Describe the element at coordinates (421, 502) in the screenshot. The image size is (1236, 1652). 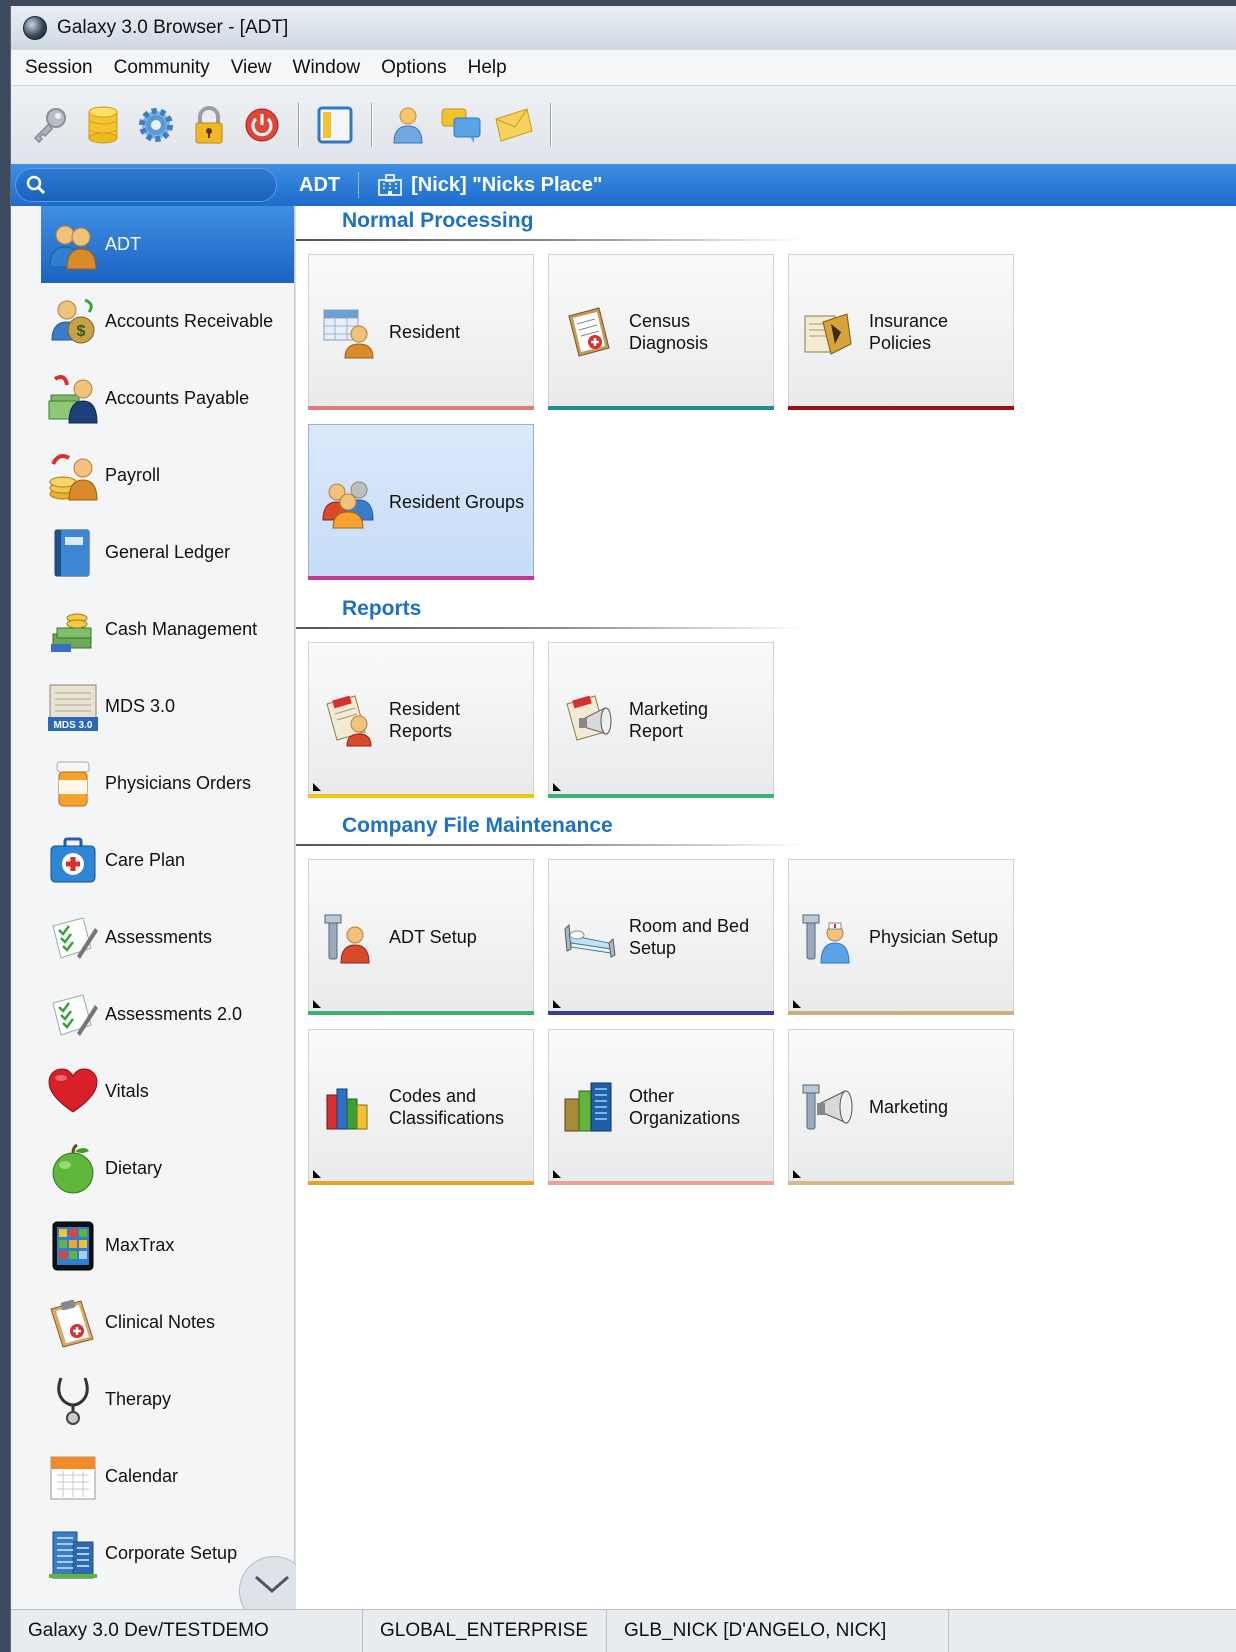
I see `tile-resident-groups: Resident Groups` at that location.